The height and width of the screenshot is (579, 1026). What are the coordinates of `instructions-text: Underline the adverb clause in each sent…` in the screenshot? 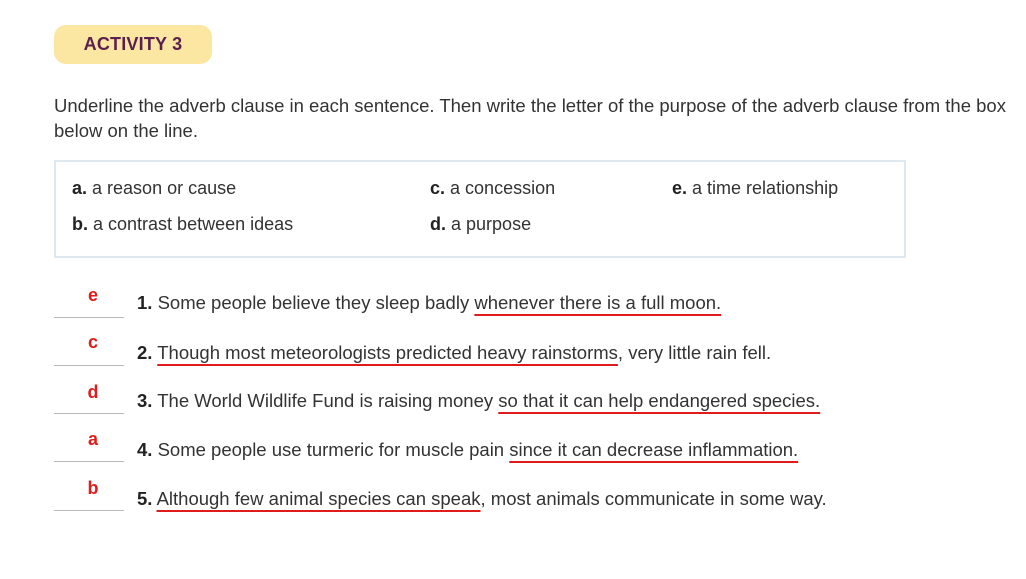 It's located at (530, 118).